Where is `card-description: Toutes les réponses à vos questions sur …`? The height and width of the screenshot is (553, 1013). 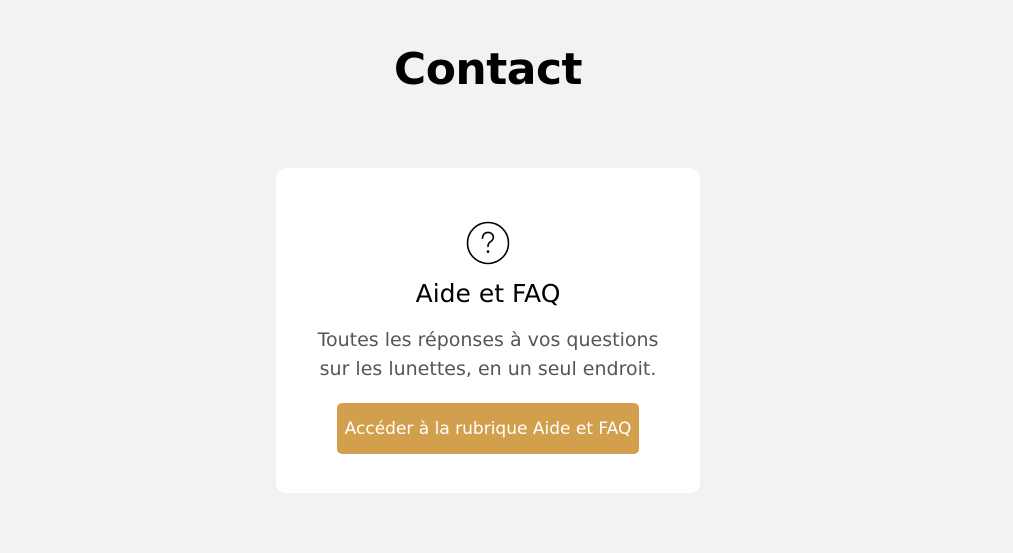 card-description: Toutes les réponses à vos questions sur … is located at coordinates (488, 354).